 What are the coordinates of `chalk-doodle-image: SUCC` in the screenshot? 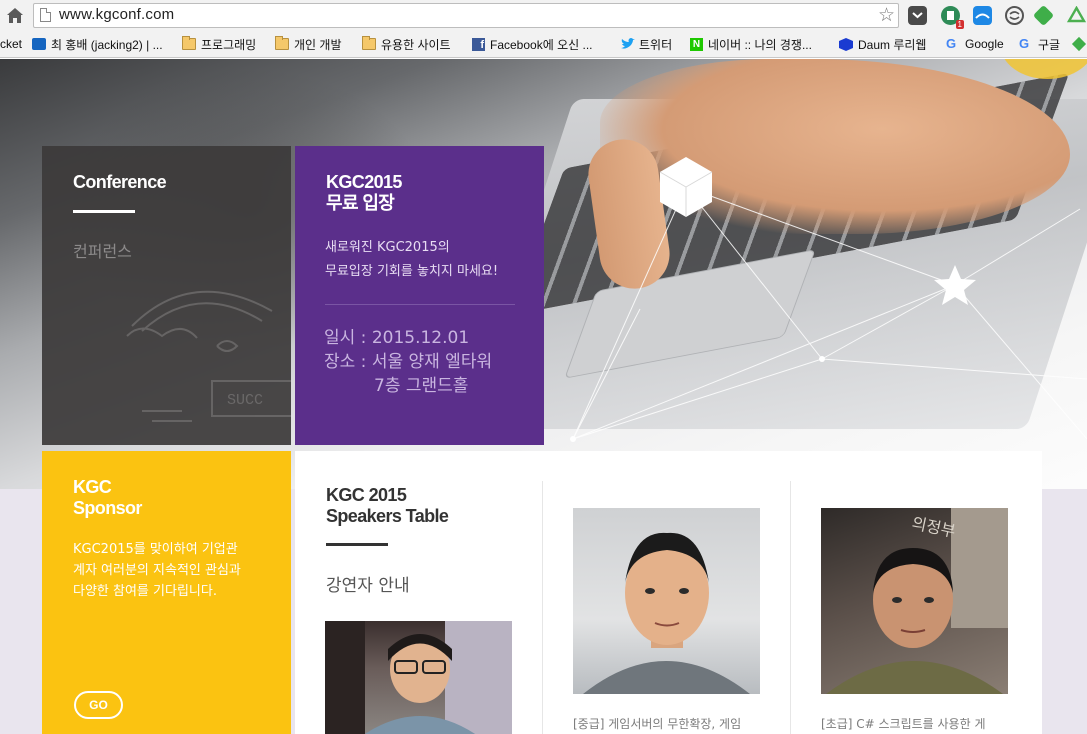 It's located at (208, 356).